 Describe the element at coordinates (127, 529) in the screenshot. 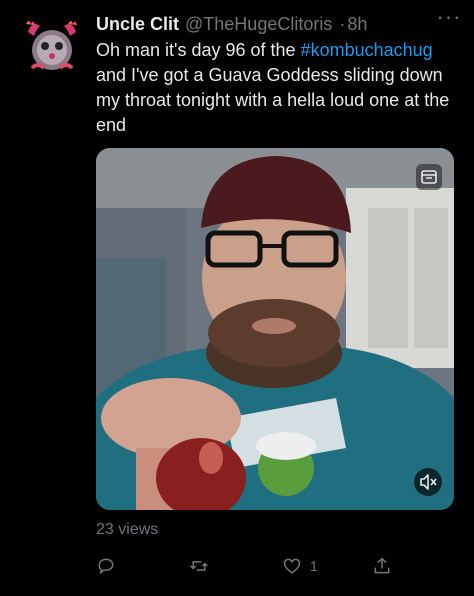

I see `view-count: 23 views` at that location.